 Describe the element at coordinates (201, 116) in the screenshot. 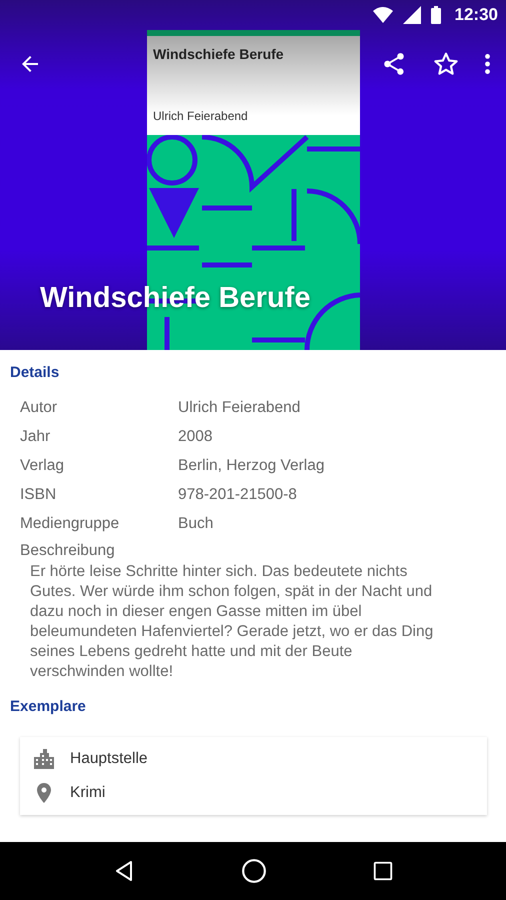

I see `cover-author: Ulrich Feierabend` at that location.